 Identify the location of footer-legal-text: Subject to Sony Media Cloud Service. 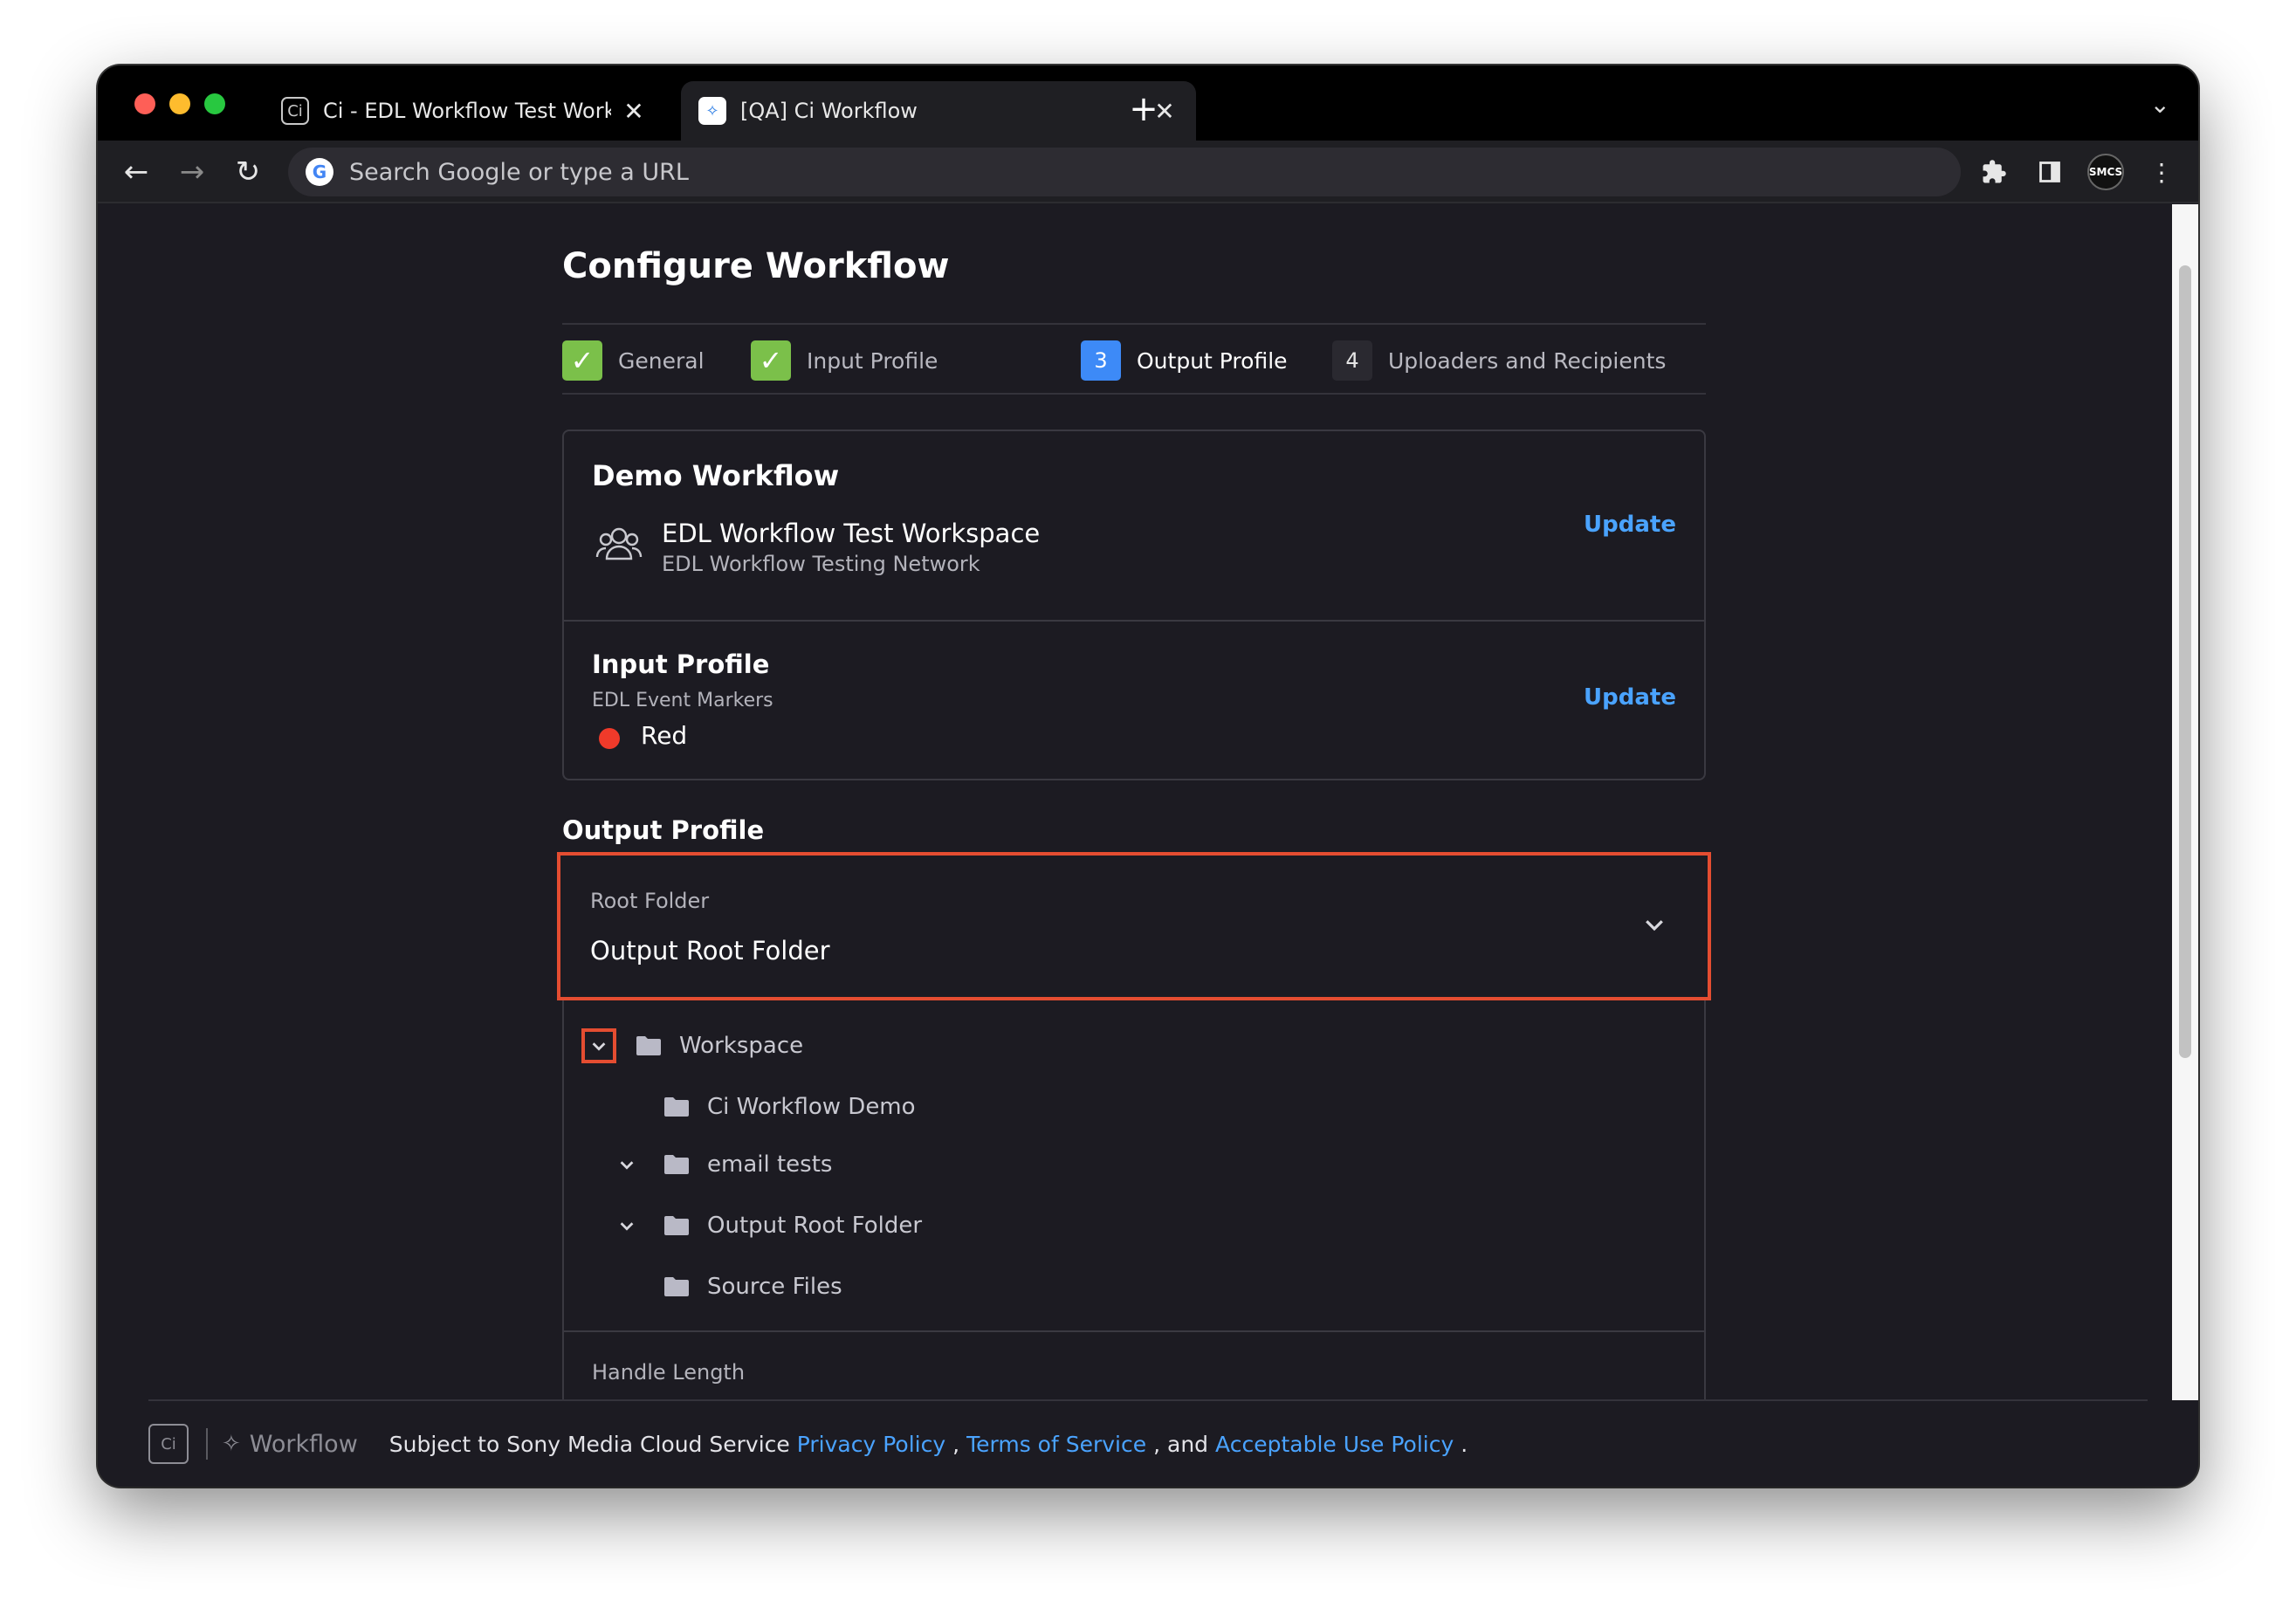
(589, 1444).